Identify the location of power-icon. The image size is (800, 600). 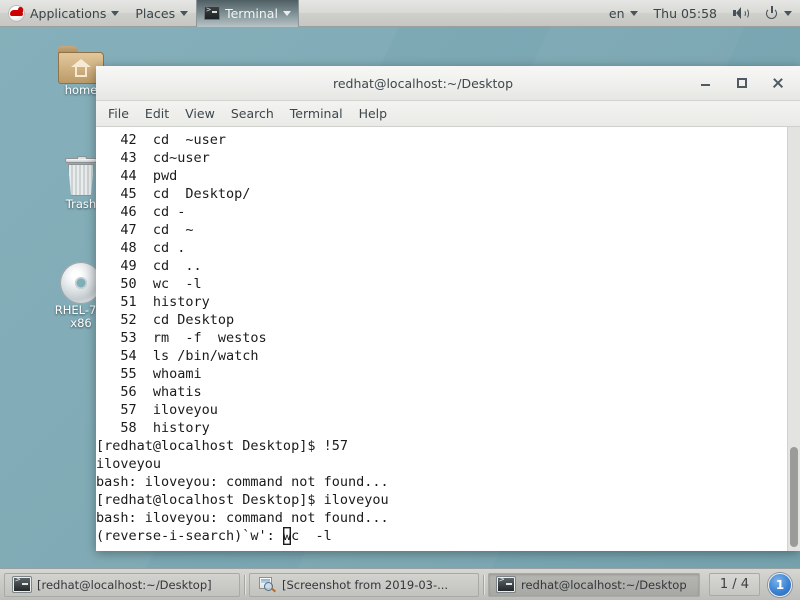
(772, 13).